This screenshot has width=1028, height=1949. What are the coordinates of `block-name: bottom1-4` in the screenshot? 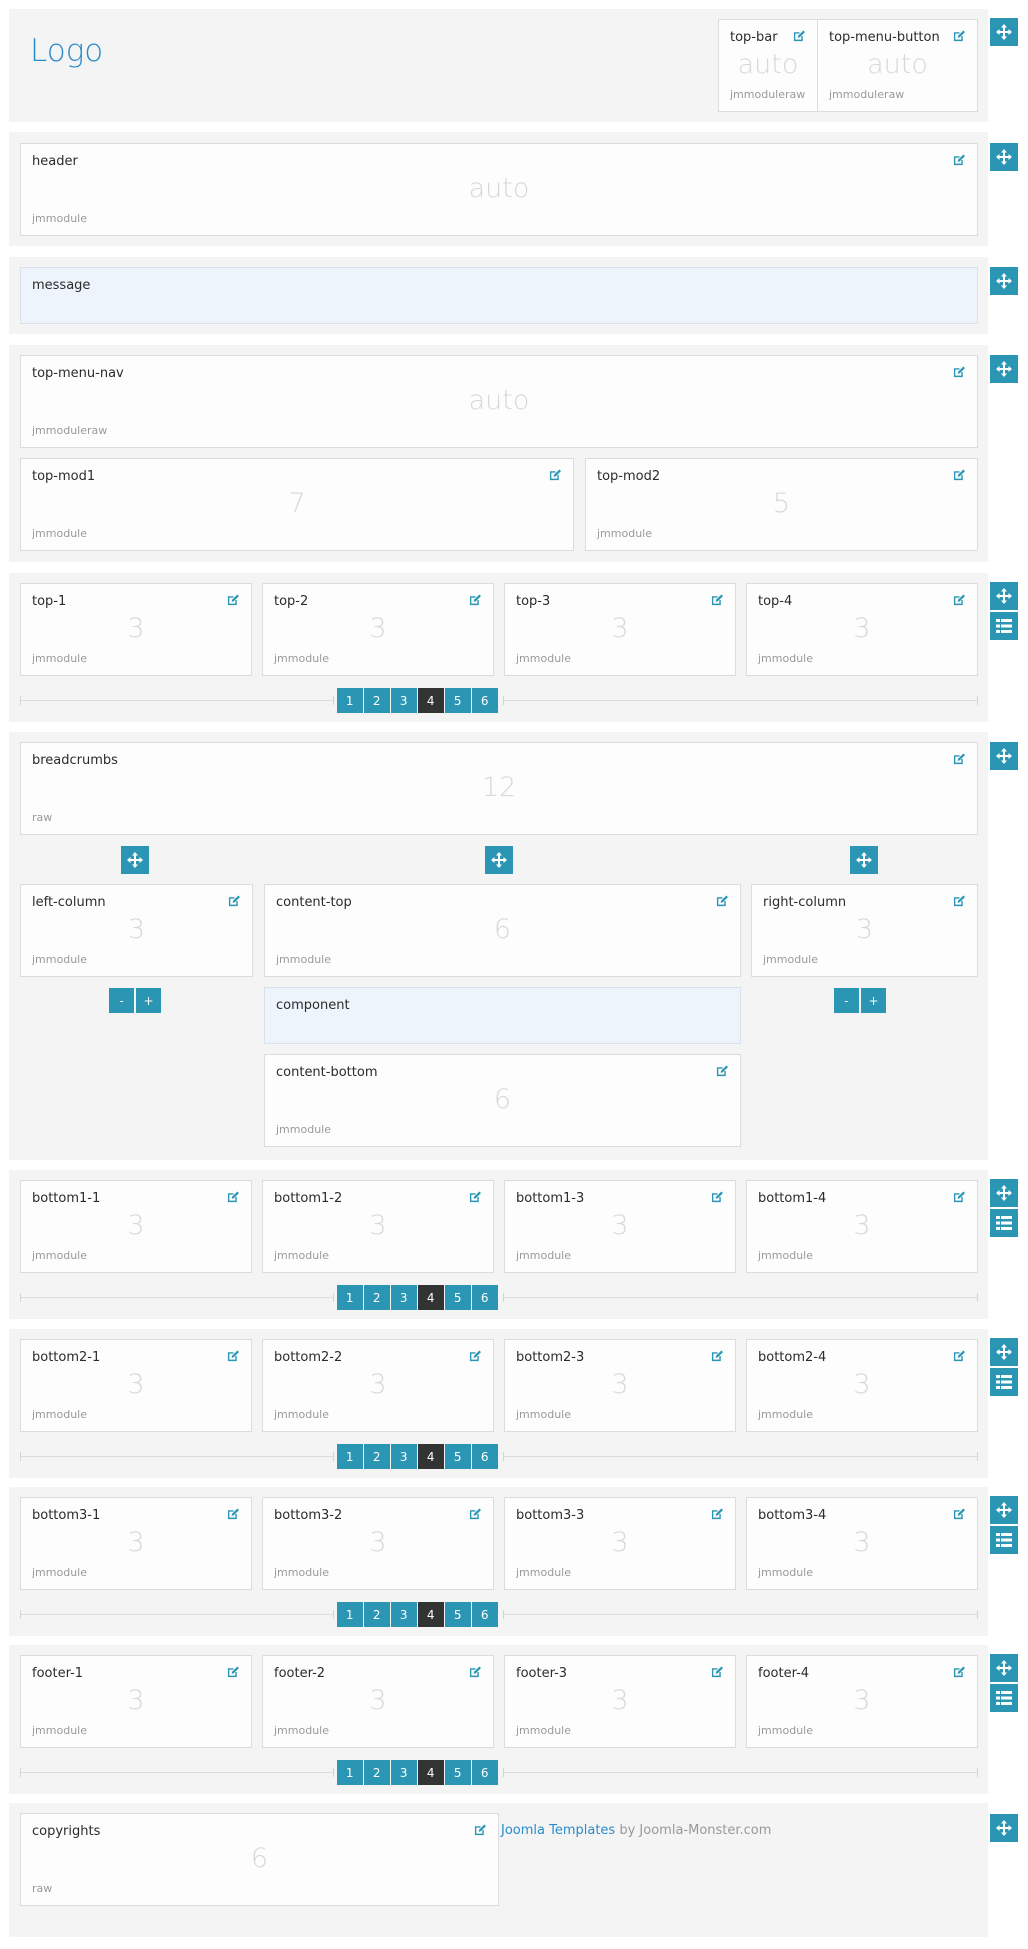 It's located at (792, 1198).